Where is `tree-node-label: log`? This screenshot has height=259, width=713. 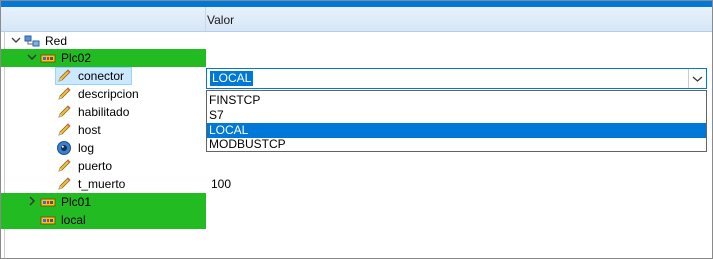
tree-node-label: log is located at coordinates (86, 148).